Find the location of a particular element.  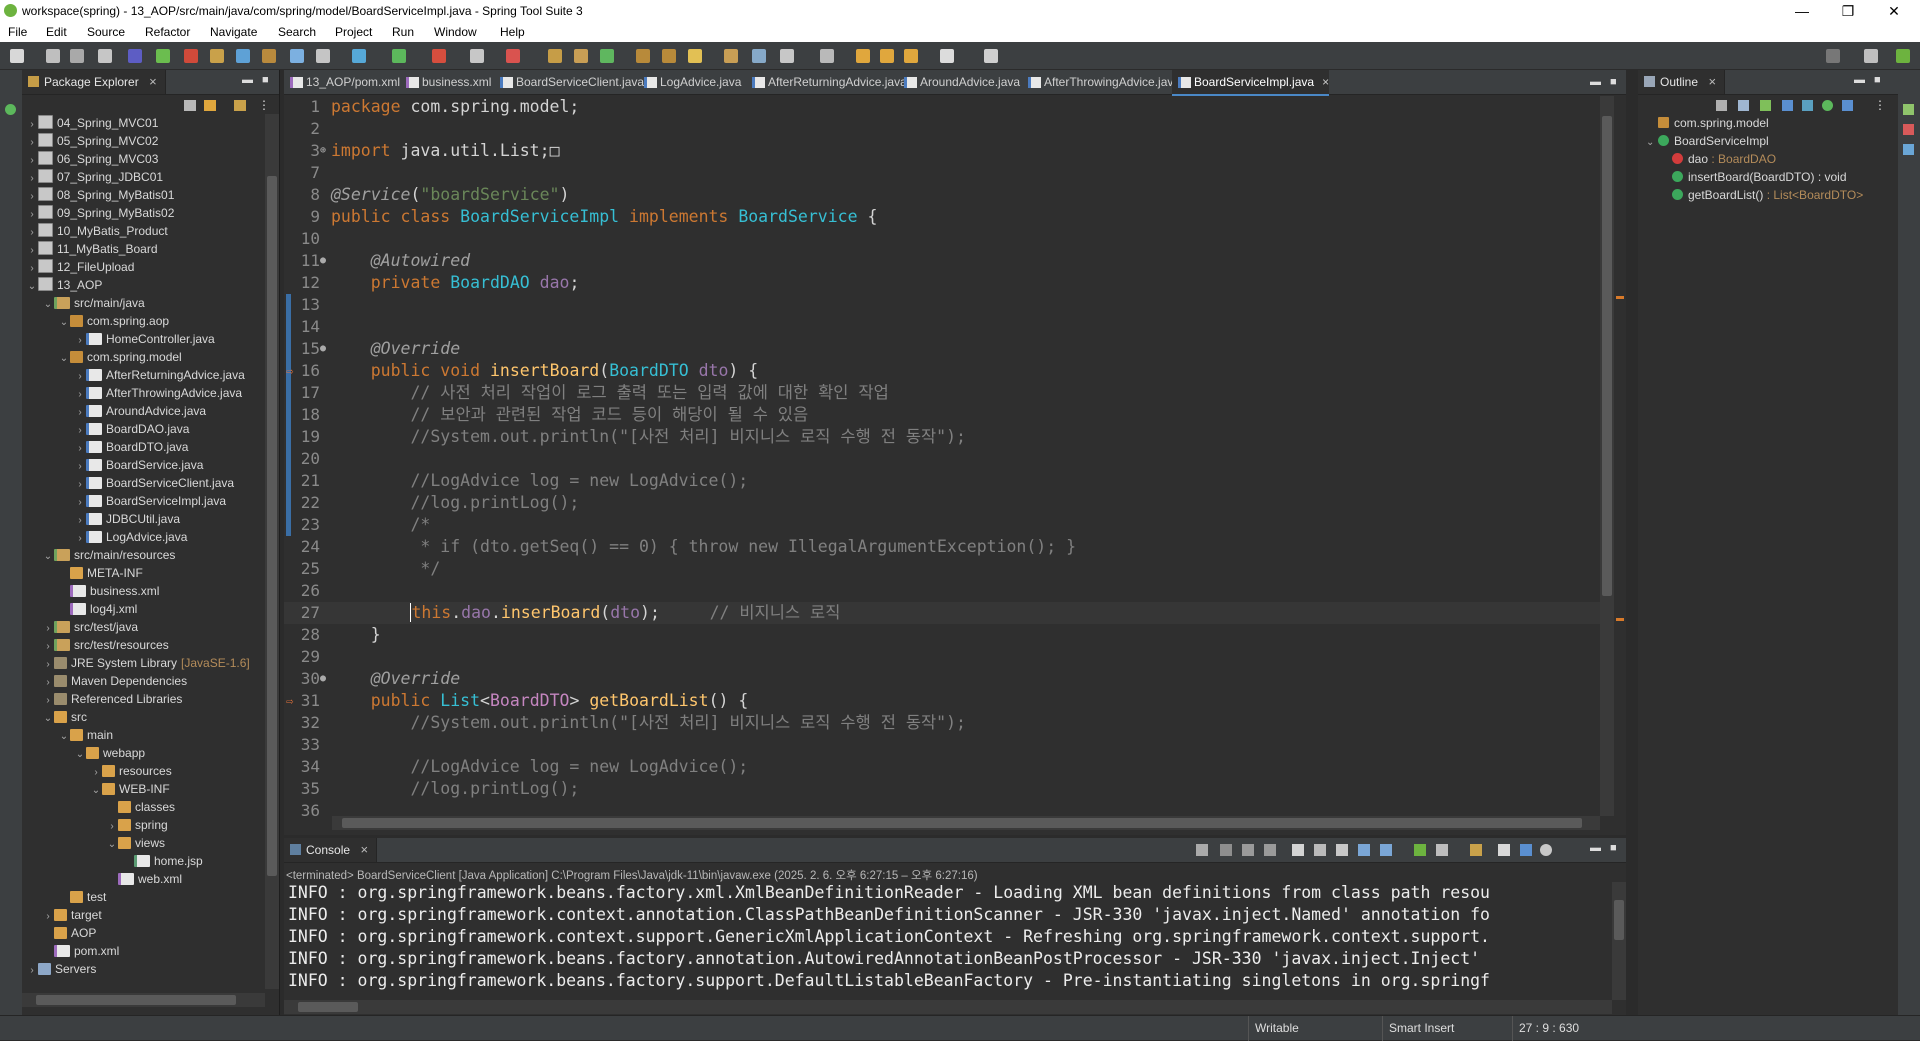

remove-all-terminated-icon is located at coordinates (1248, 850).